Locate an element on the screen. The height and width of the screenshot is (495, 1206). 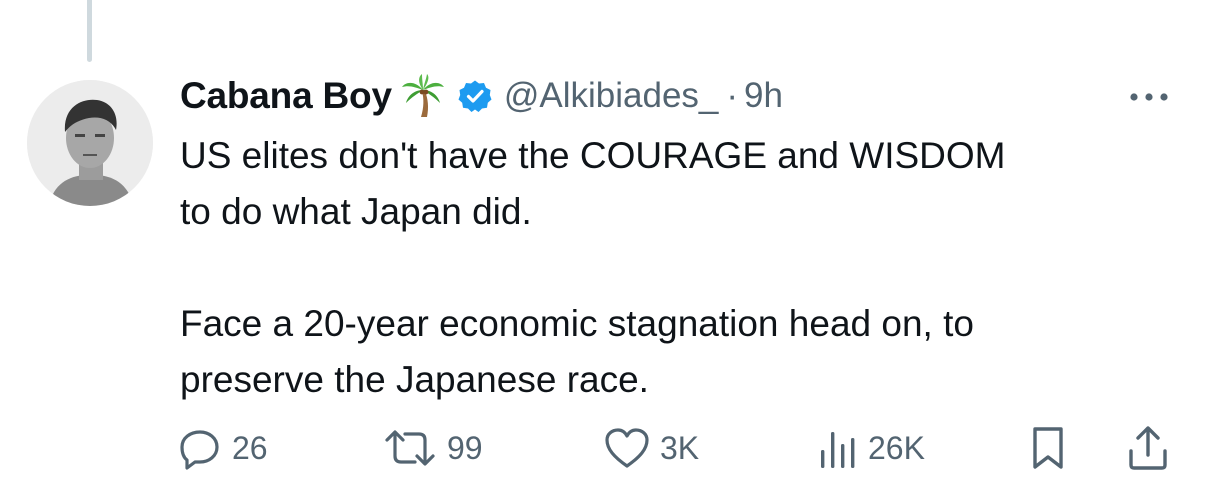
share-button is located at coordinates (1148, 448).